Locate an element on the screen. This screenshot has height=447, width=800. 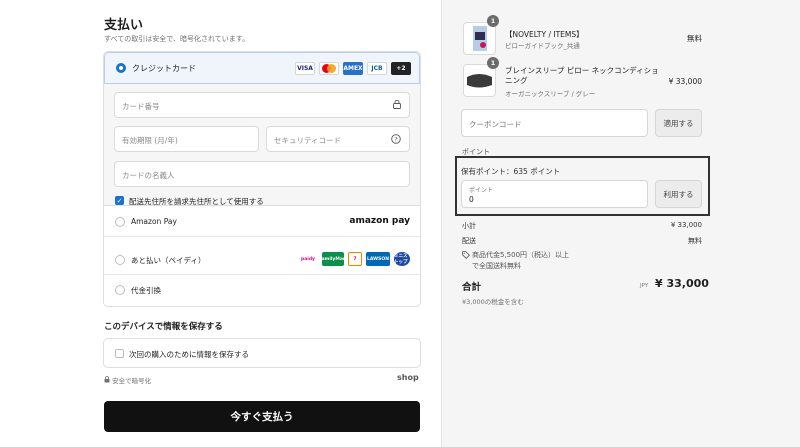
payment-option-amazon-pay: Amazon Pay amazon pay is located at coordinates (262, 222).